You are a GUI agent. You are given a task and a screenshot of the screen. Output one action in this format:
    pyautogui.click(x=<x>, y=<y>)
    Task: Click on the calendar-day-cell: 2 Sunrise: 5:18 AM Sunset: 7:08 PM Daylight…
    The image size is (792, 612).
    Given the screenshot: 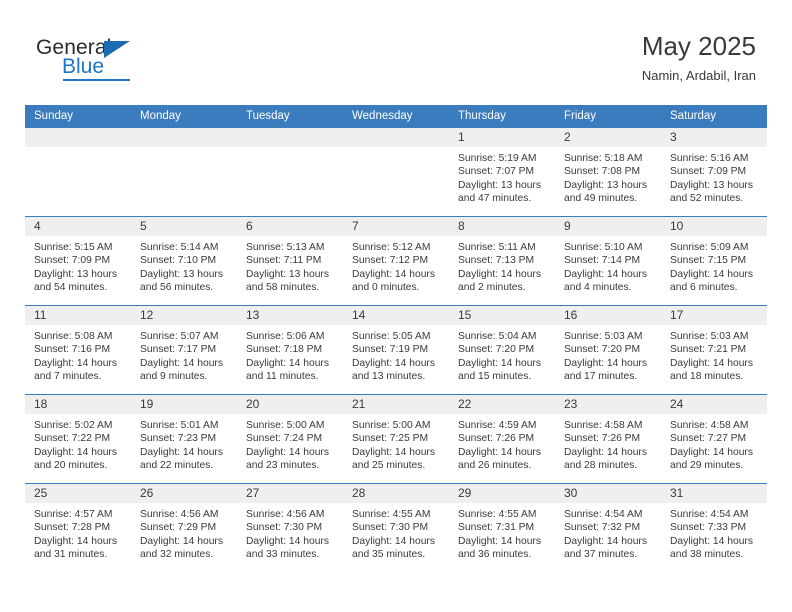 What is the action you would take?
    pyautogui.click(x=608, y=172)
    